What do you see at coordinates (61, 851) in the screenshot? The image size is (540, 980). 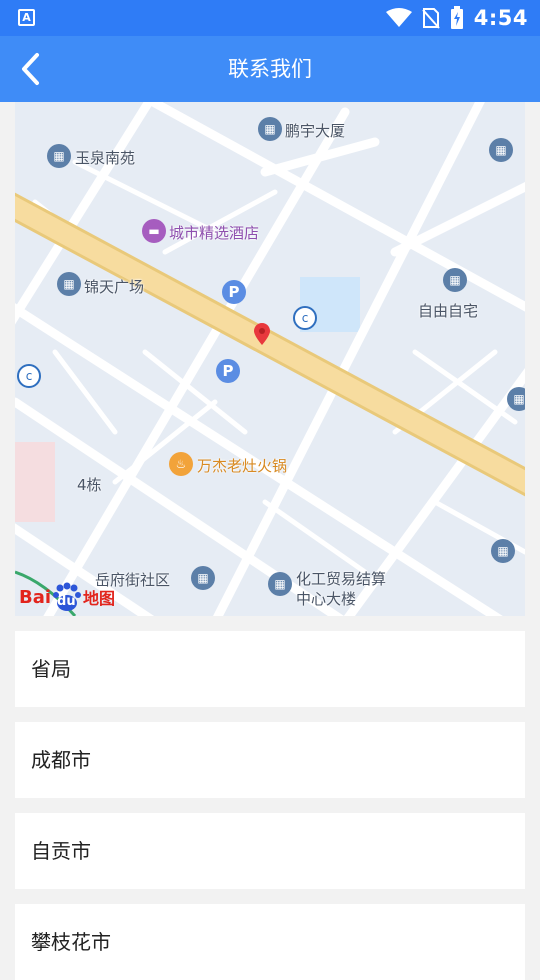 I see `list-item-label: 自贡市` at bounding box center [61, 851].